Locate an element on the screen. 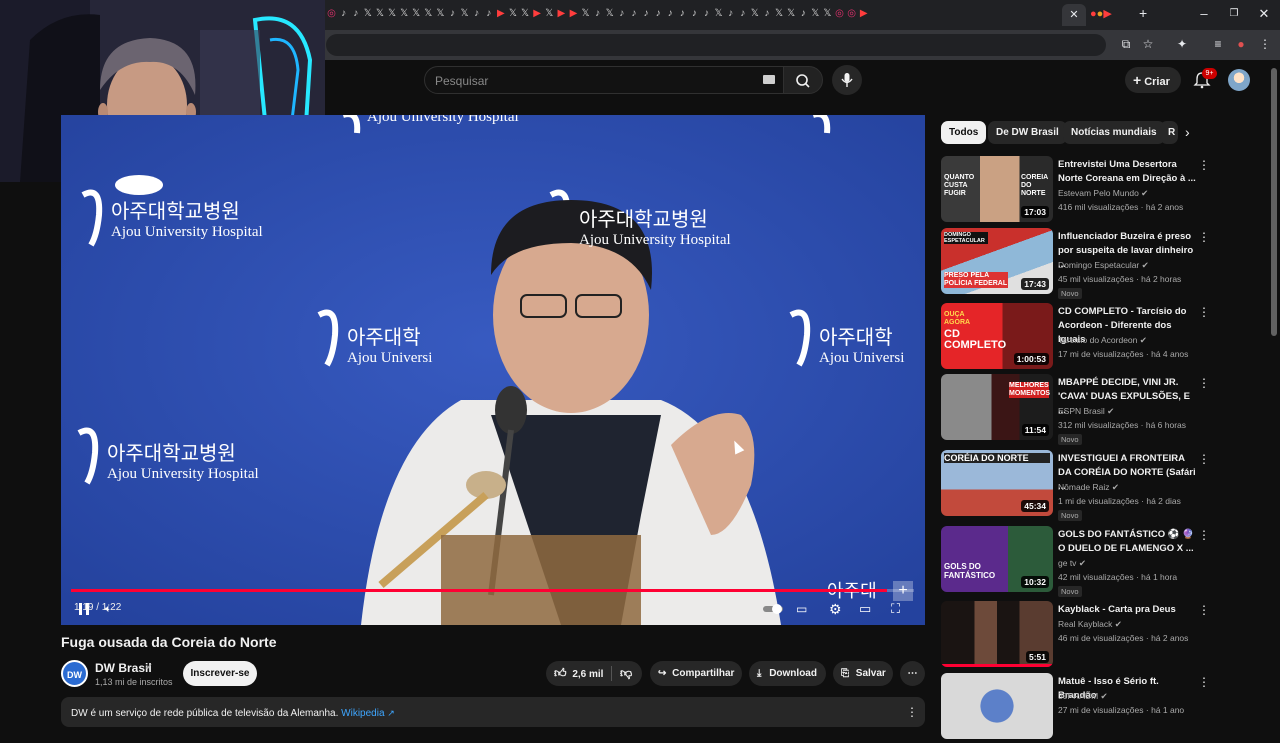 The image size is (1280, 743). channel-name: DW Brasil is located at coordinates (123, 668).